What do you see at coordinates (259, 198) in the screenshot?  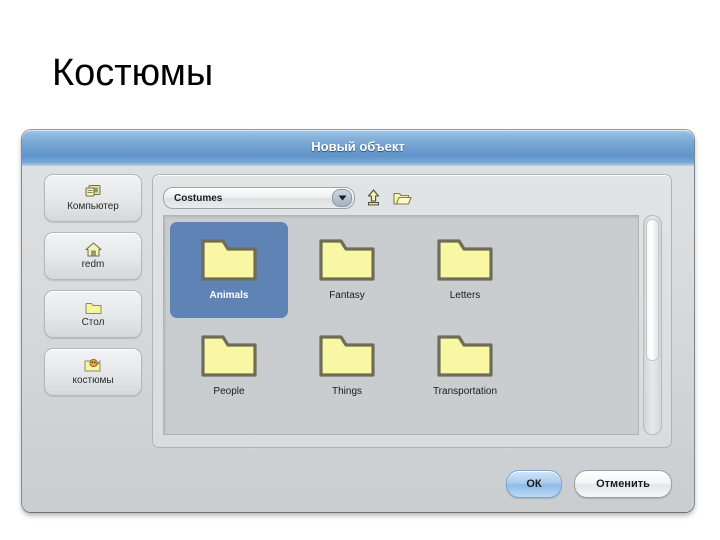 I see `location-dropdown: Costumes` at bounding box center [259, 198].